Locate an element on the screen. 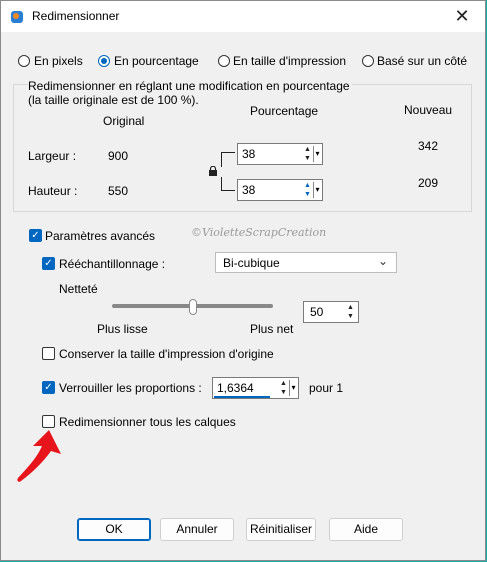 The image size is (487, 562). resample-label: Rééchantillonnage : is located at coordinates (112, 264).